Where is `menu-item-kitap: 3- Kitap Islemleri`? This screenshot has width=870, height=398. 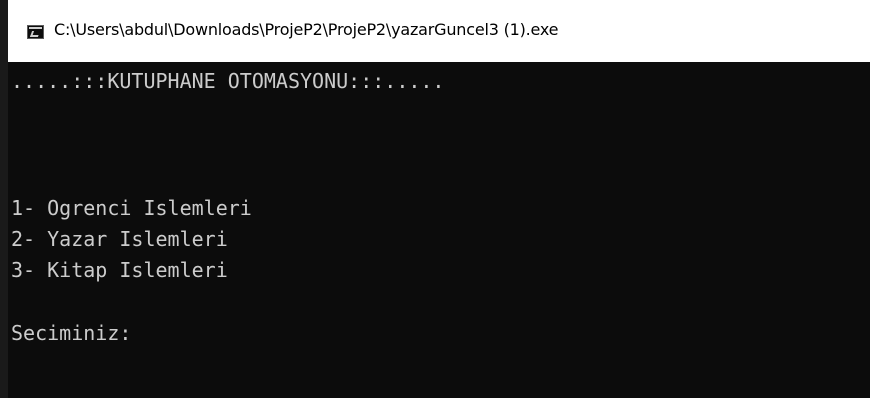
menu-item-kitap: 3- Kitap Islemleri is located at coordinates (119, 270).